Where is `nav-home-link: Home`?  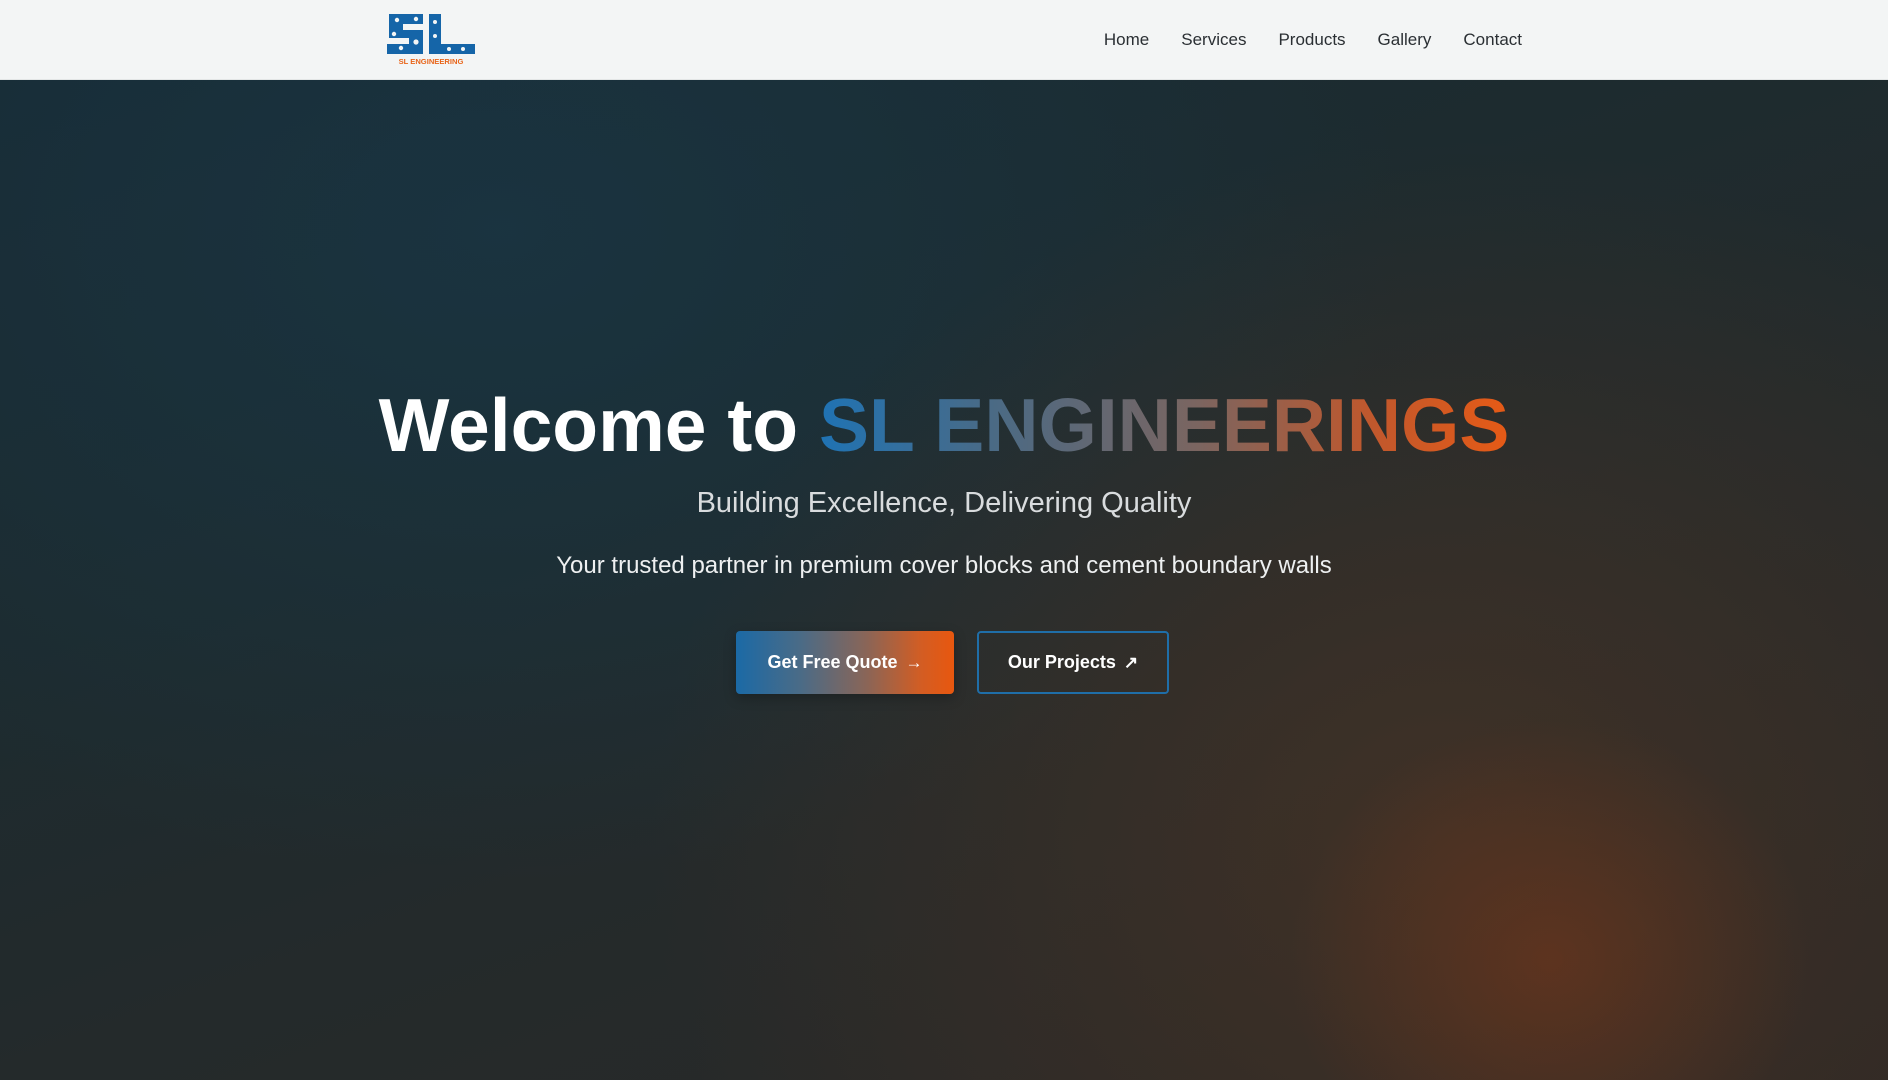
nav-home-link: Home is located at coordinates (1126, 40).